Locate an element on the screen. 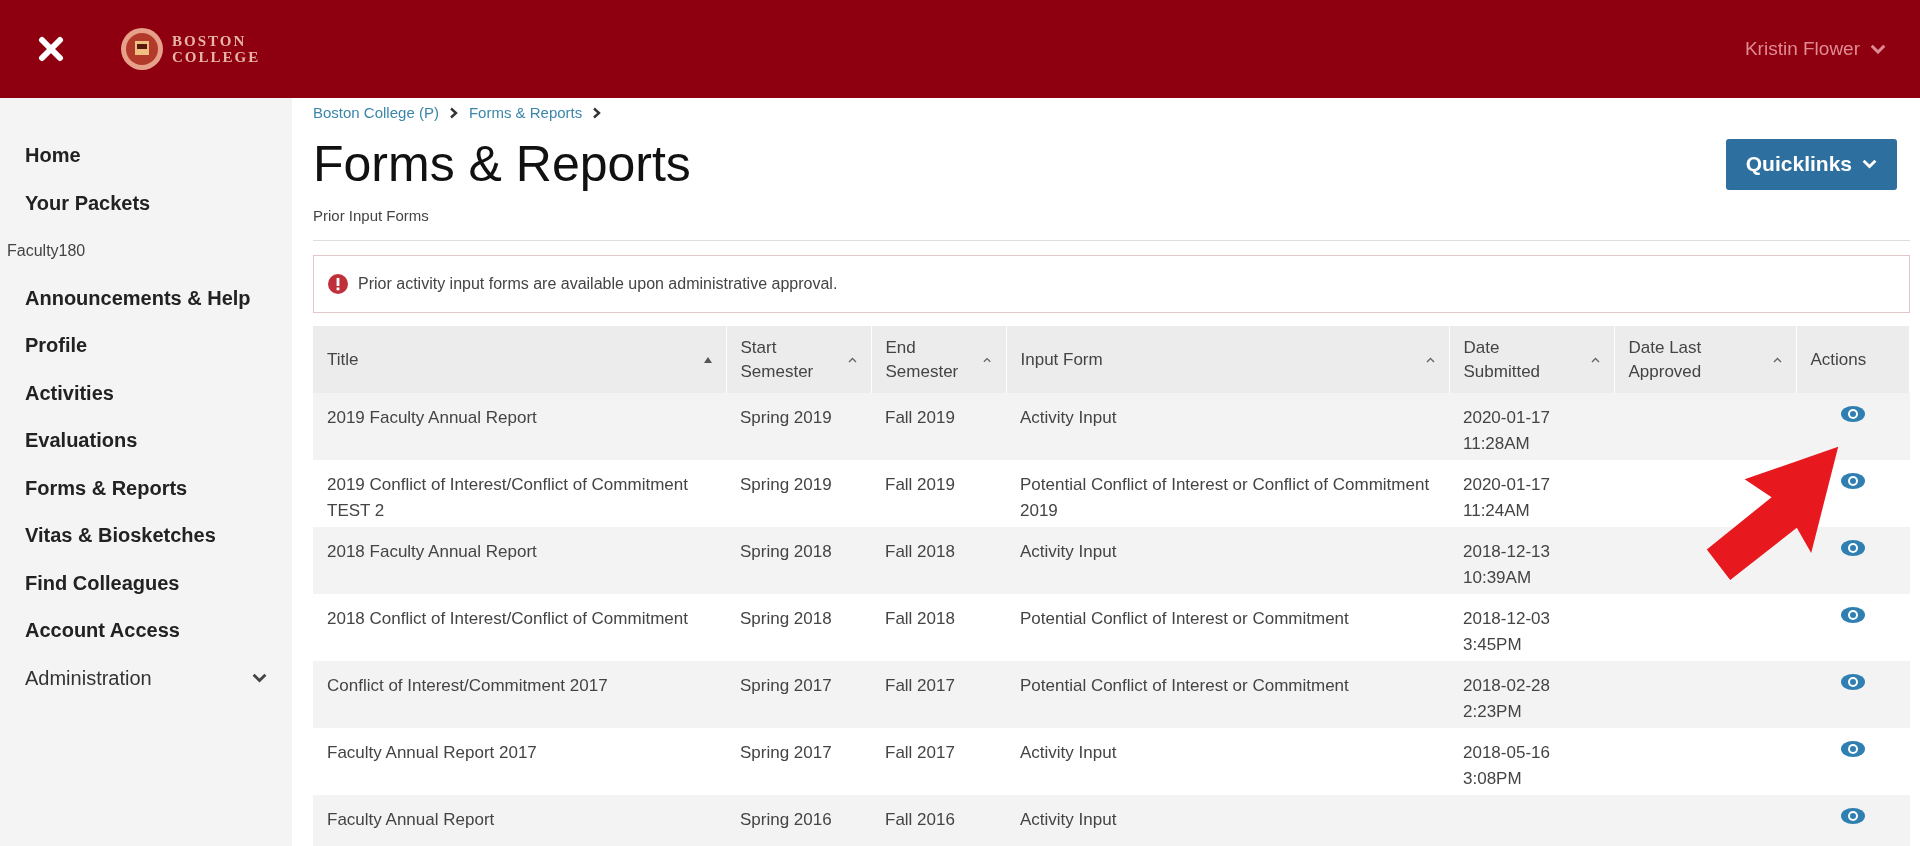 The width and height of the screenshot is (1920, 846). table-cell: 2019 Conflict of Interest/Conflict of Commitment TEST 2 is located at coordinates (507, 497).